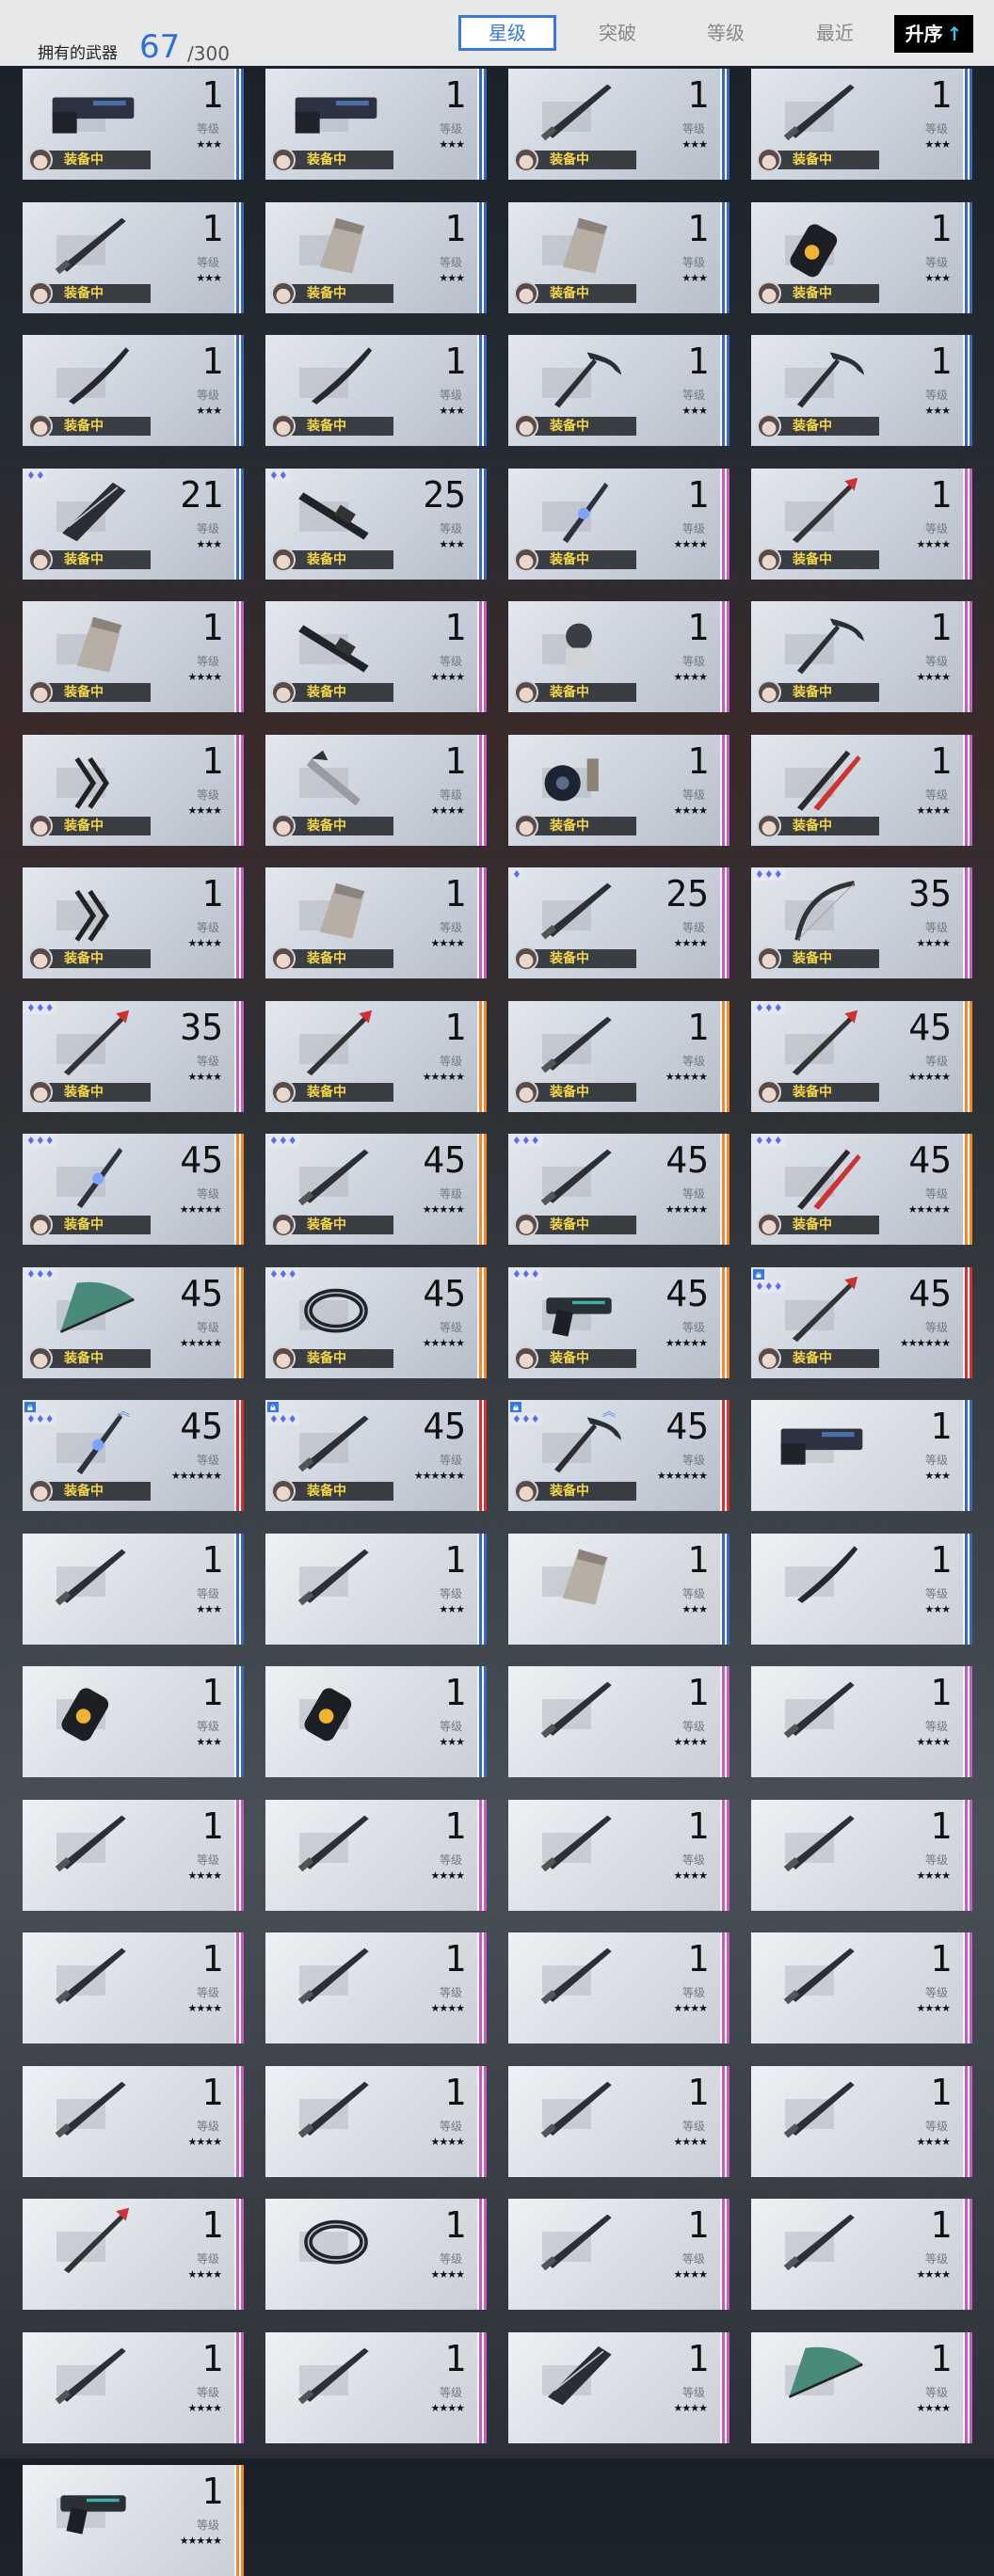 Image resolution: width=994 pixels, height=2576 pixels. Describe the element at coordinates (617, 33) in the screenshot. I see `tab-breakthrough: 突破` at that location.